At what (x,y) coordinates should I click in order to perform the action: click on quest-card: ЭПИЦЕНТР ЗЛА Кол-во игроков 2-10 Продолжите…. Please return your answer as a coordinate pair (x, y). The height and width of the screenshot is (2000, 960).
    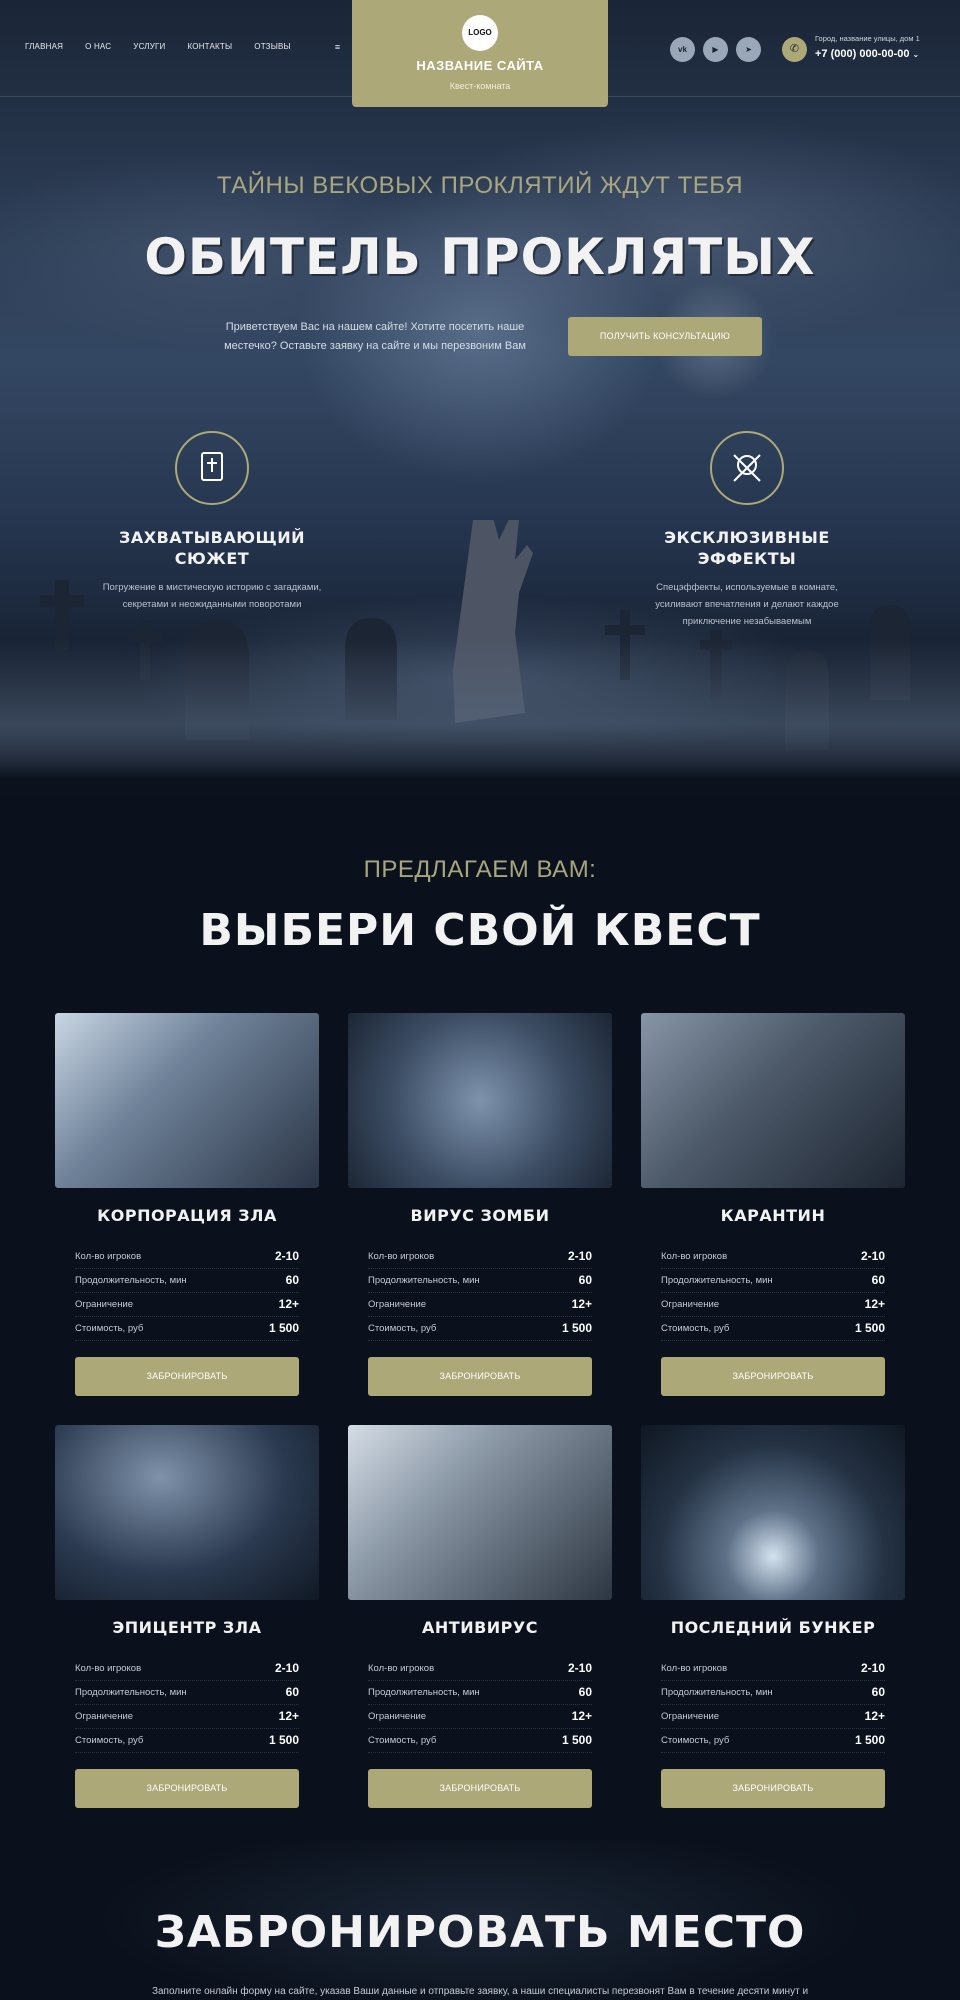
    Looking at the image, I should click on (187, 1627).